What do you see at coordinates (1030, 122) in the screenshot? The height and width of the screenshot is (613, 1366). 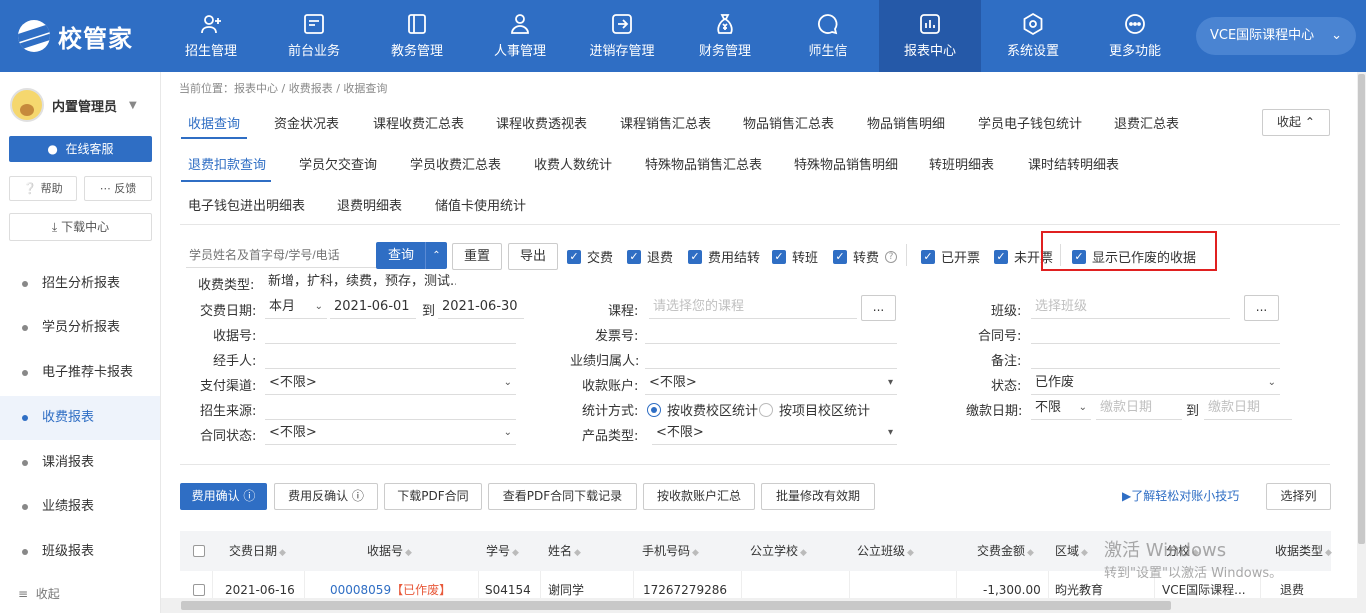 I see `tab-wallet-stats: 学员电子钱包统计` at bounding box center [1030, 122].